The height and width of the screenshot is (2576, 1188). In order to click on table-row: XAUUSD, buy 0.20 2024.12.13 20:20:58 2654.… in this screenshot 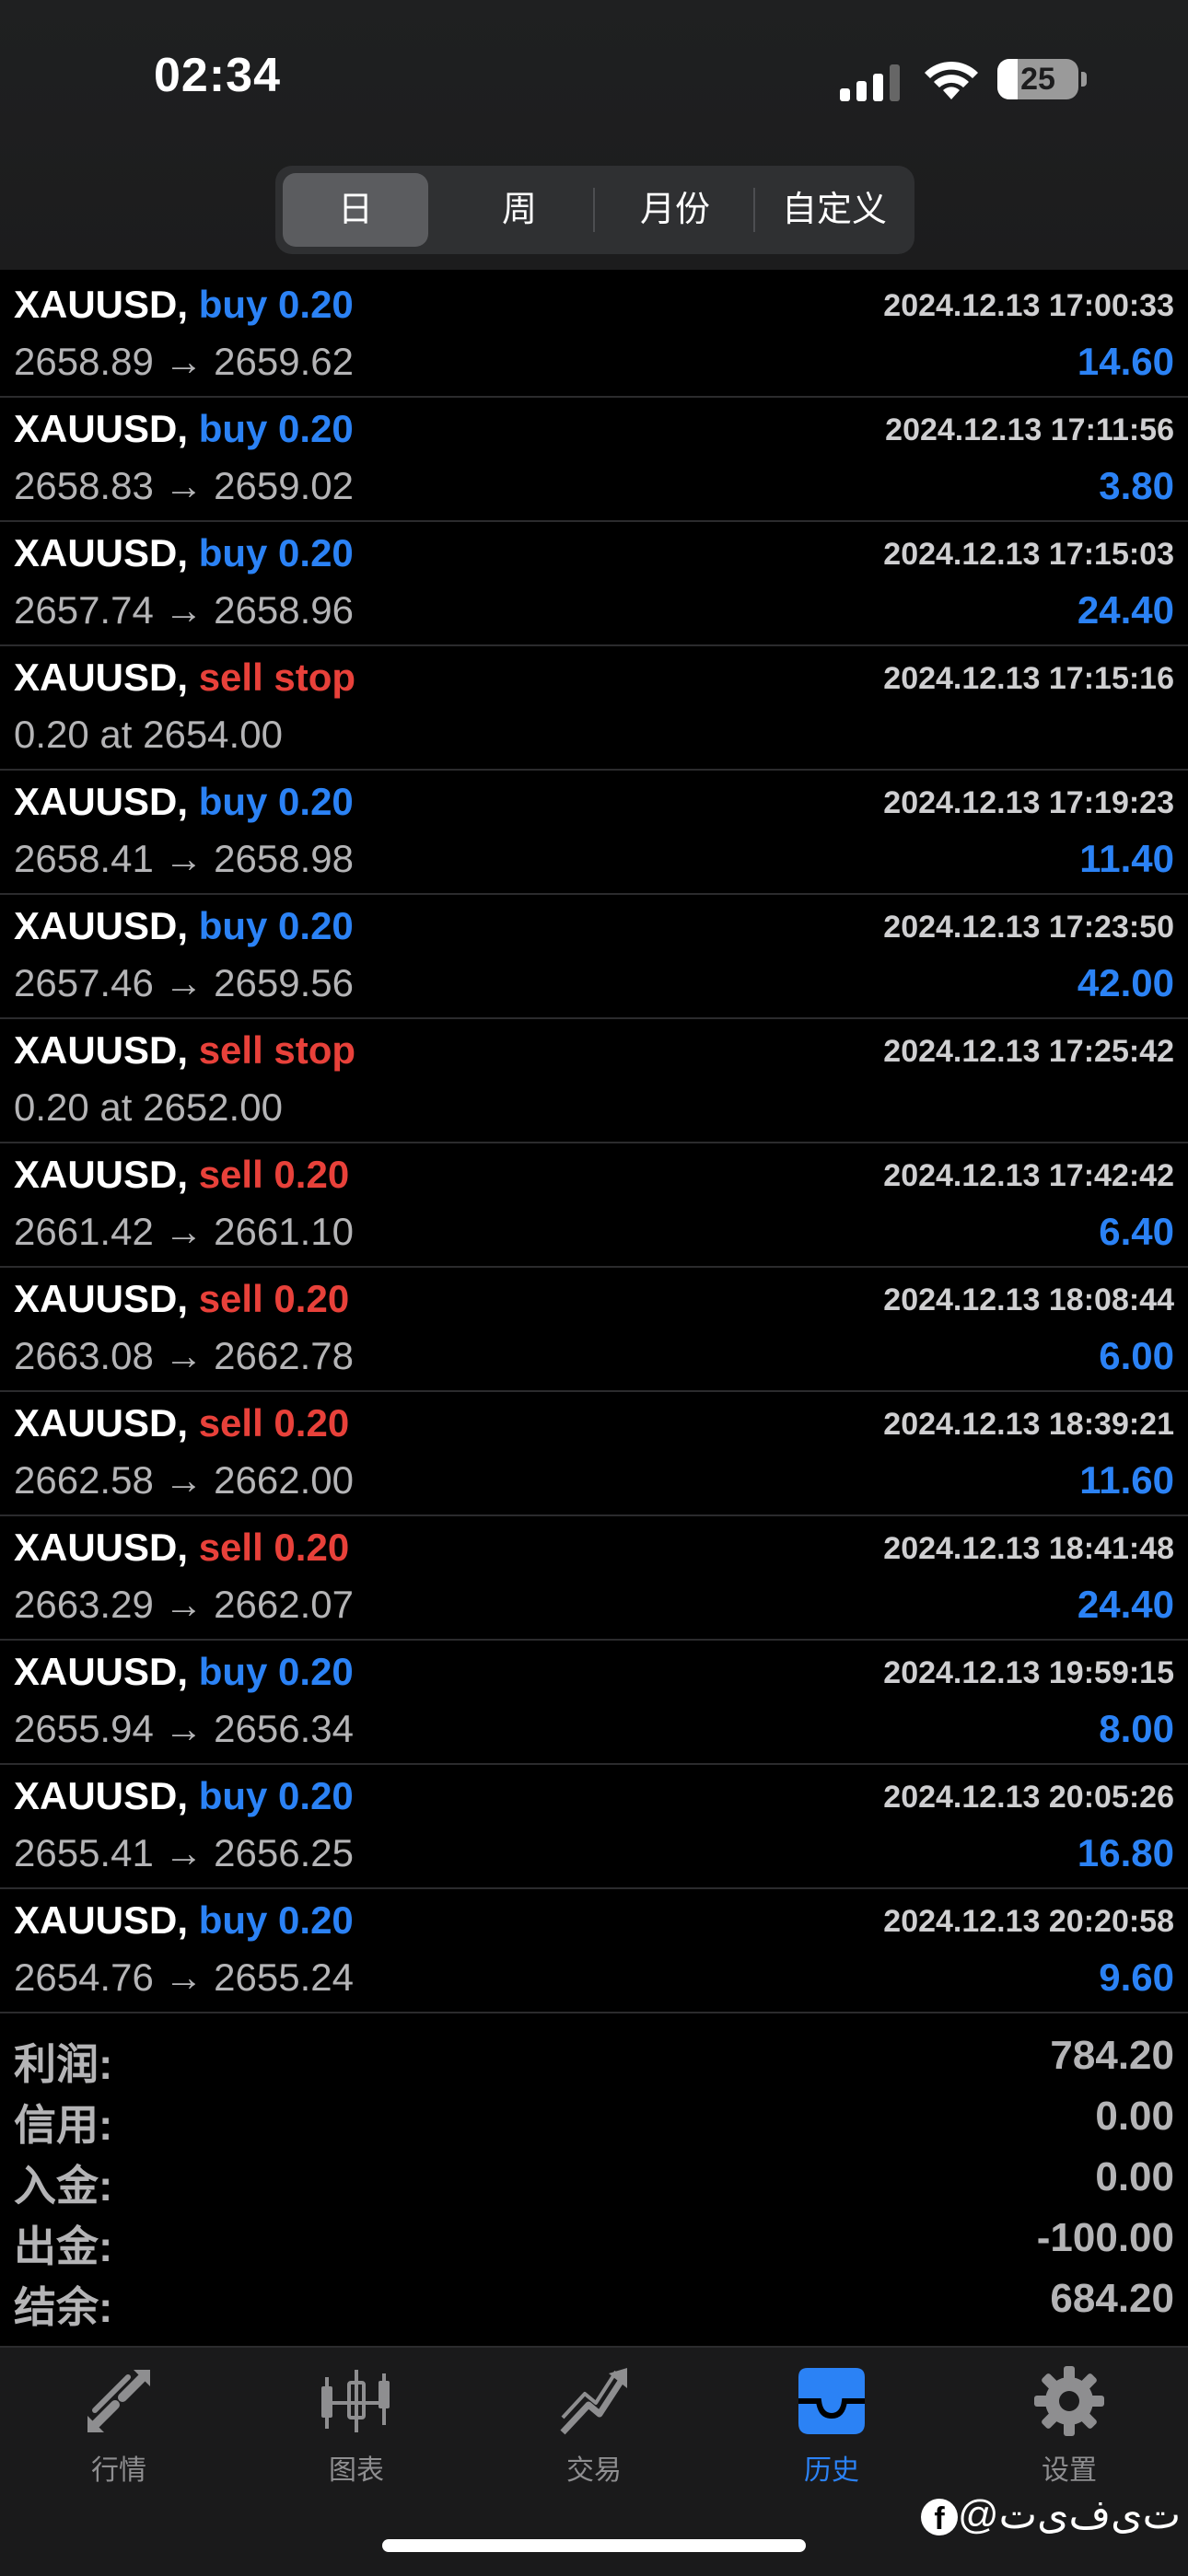, I will do `click(594, 1951)`.